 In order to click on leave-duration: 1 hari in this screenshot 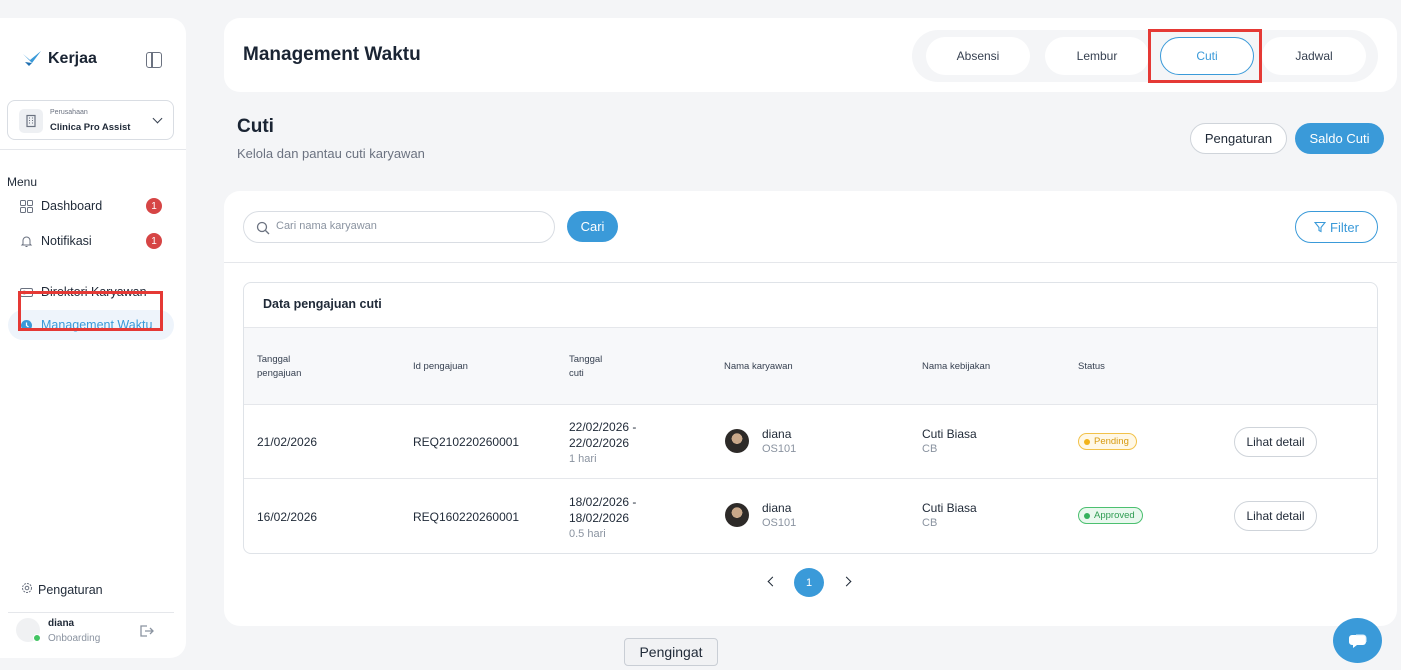, I will do `click(583, 459)`.